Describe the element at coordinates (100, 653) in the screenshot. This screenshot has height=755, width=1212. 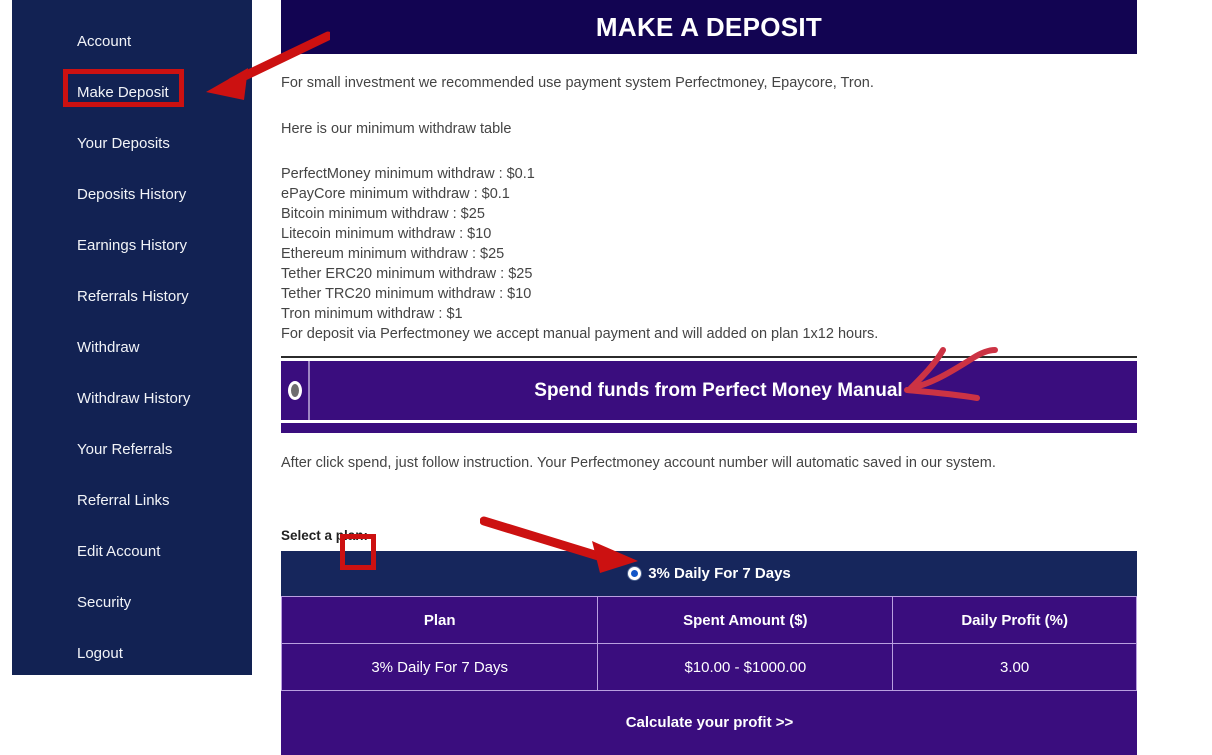
I see `sidebar-item-label: Logout` at that location.